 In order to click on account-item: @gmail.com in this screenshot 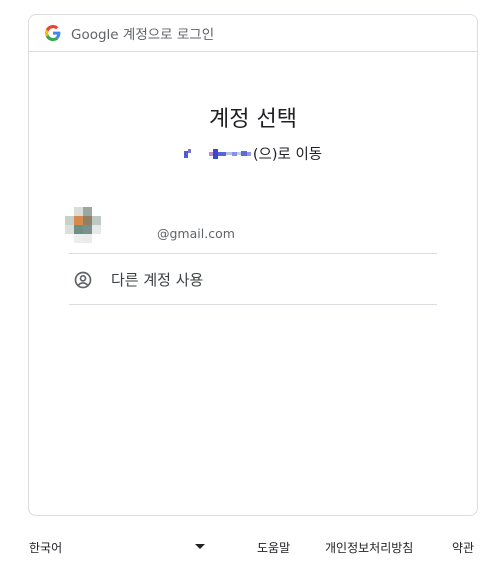, I will do `click(251, 229)`.